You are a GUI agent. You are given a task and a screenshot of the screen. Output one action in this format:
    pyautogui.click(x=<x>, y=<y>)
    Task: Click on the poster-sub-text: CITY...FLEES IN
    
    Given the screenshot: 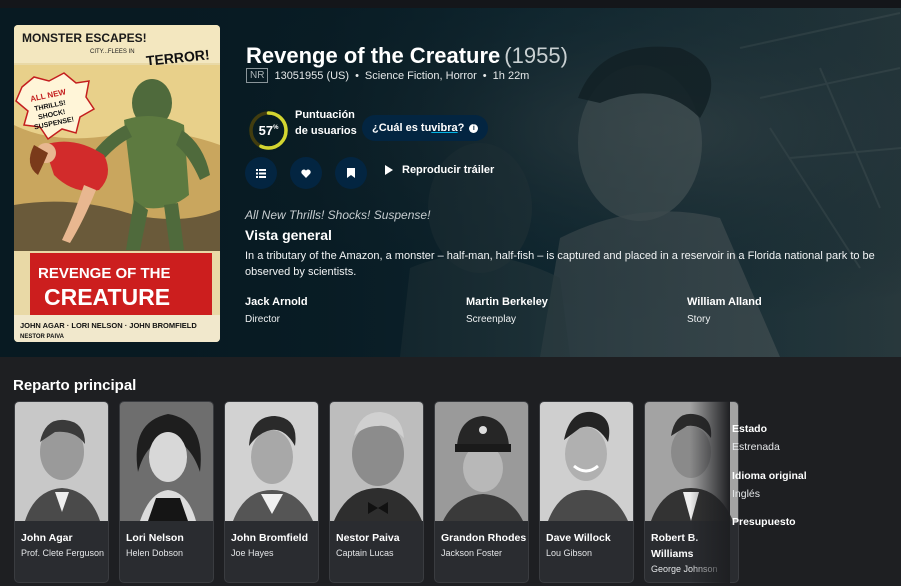 What is the action you would take?
    pyautogui.click(x=112, y=52)
    